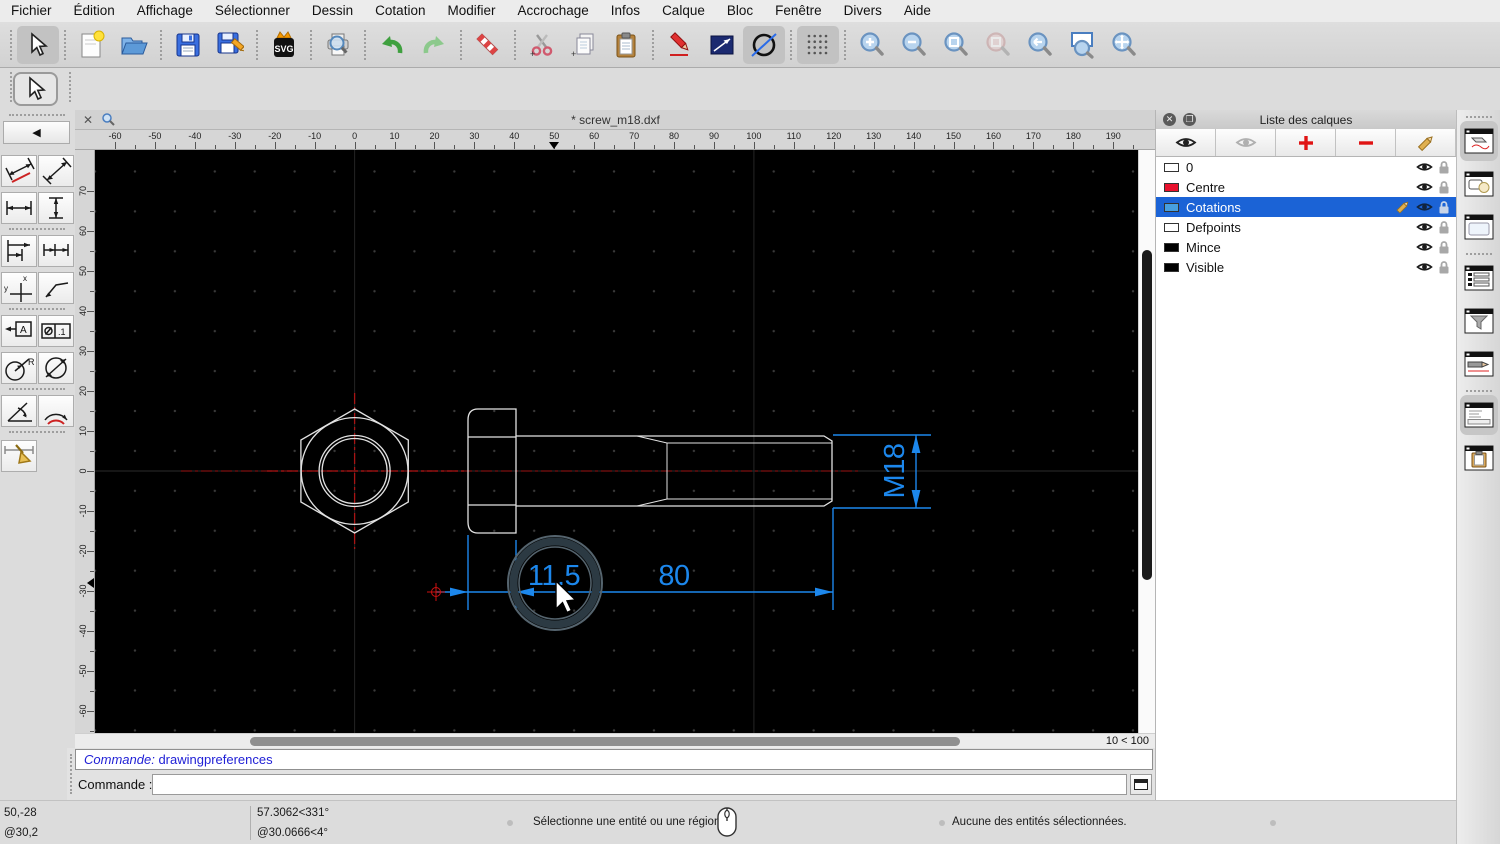  What do you see at coordinates (1479, 278) in the screenshot?
I see `entity-list-dock-button` at bounding box center [1479, 278].